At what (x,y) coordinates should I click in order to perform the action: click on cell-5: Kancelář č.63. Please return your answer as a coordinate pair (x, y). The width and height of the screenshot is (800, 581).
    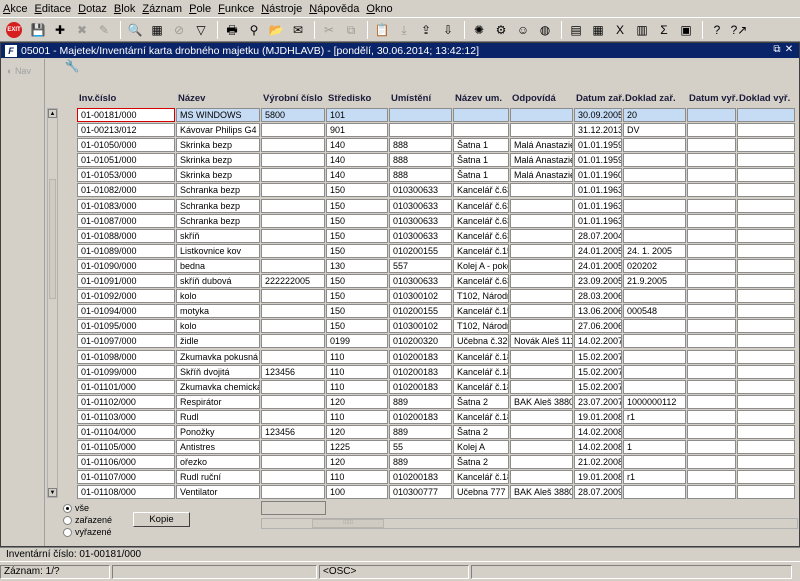
    Looking at the image, I should click on (481, 190).